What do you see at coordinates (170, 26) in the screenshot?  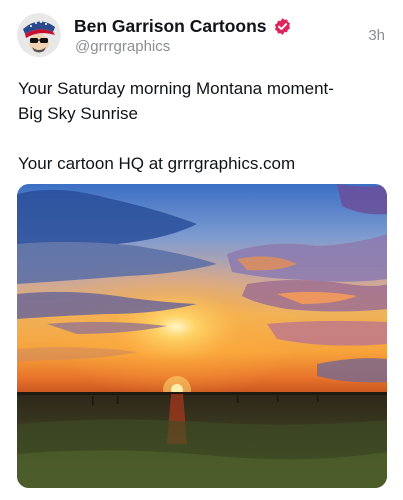 I see `author-display-name: Ben Garrison Cartoons` at bounding box center [170, 26].